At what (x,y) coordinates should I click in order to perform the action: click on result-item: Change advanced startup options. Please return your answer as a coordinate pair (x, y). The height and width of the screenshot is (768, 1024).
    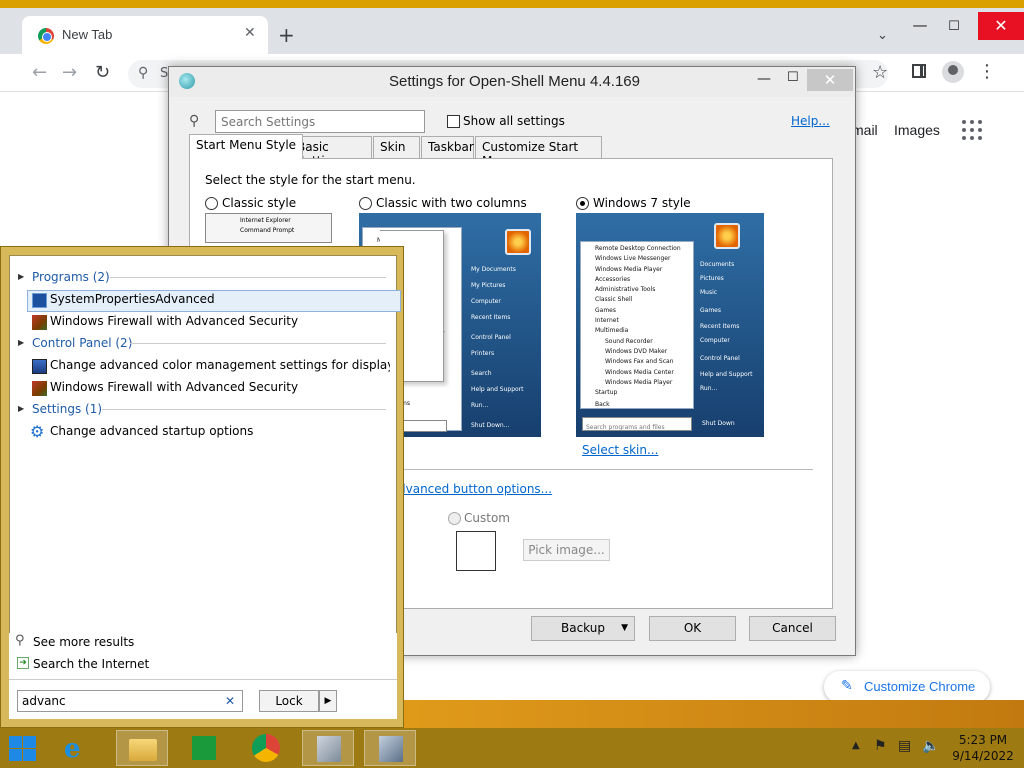
    Looking at the image, I should click on (151, 431).